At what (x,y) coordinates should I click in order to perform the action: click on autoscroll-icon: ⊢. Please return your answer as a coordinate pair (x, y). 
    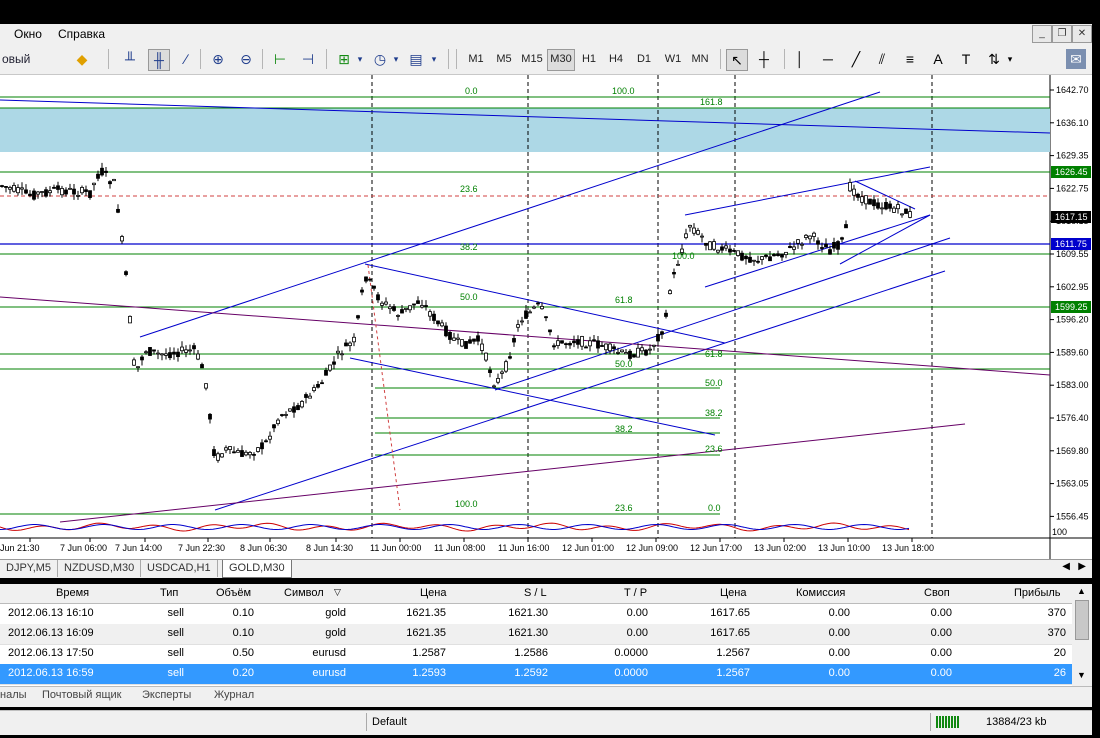
    Looking at the image, I should click on (280, 59).